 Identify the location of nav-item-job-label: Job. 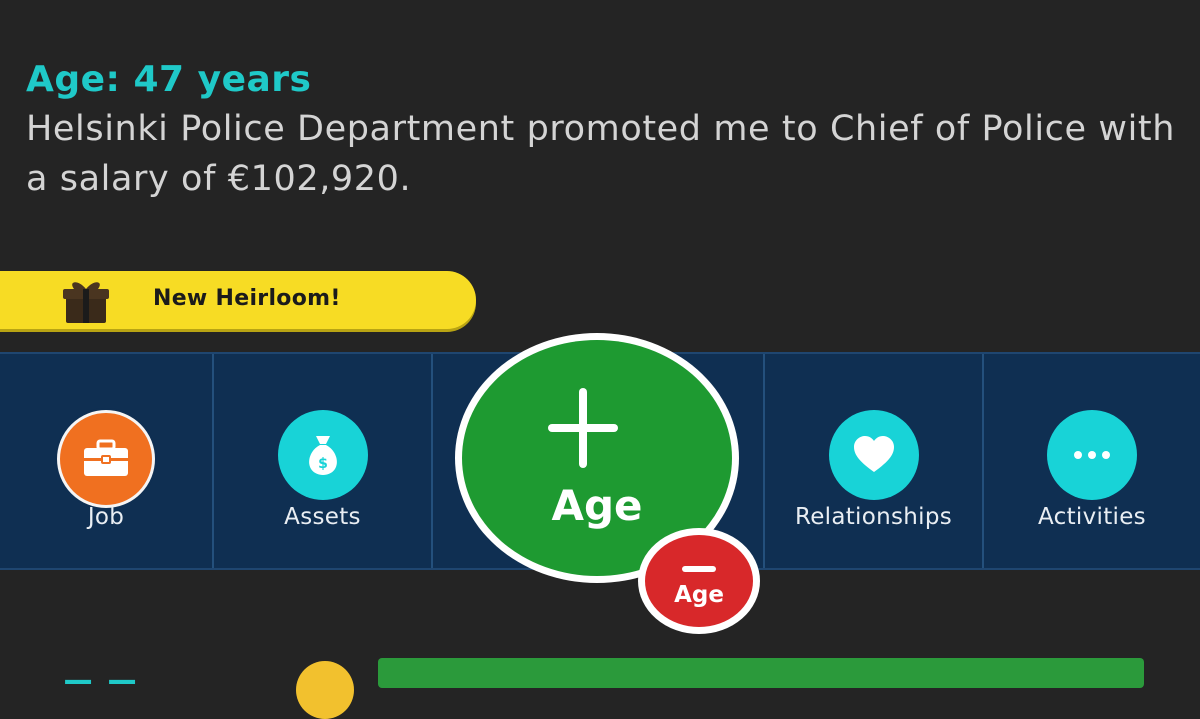
(106, 517).